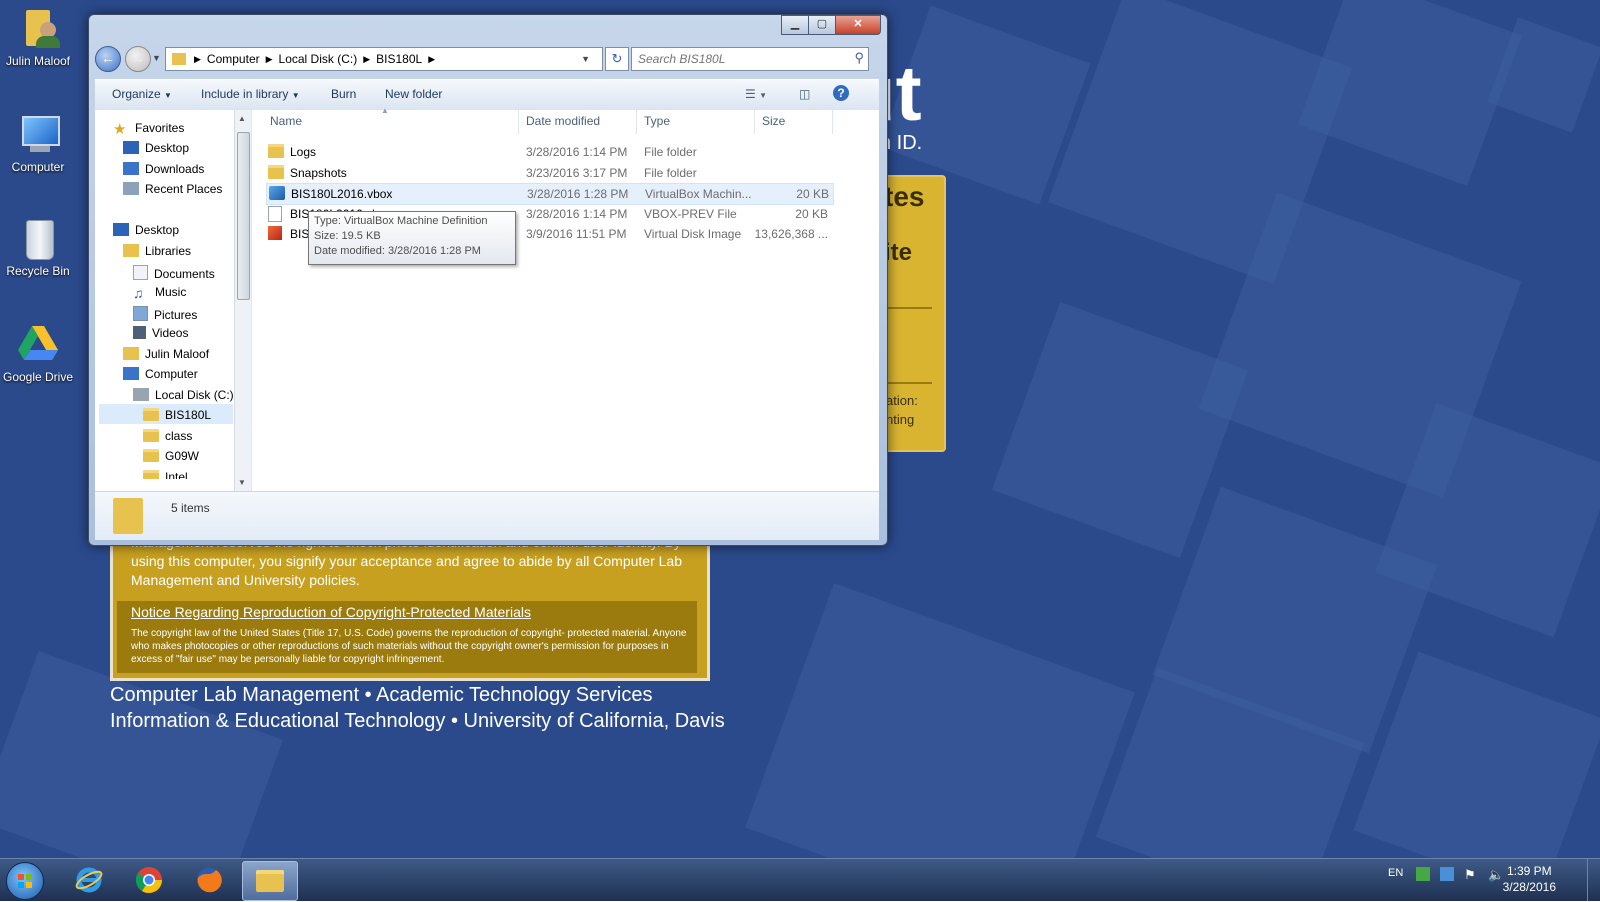 Image resolution: width=1600 pixels, height=902 pixels. I want to click on burn-button: Burn, so click(343, 94).